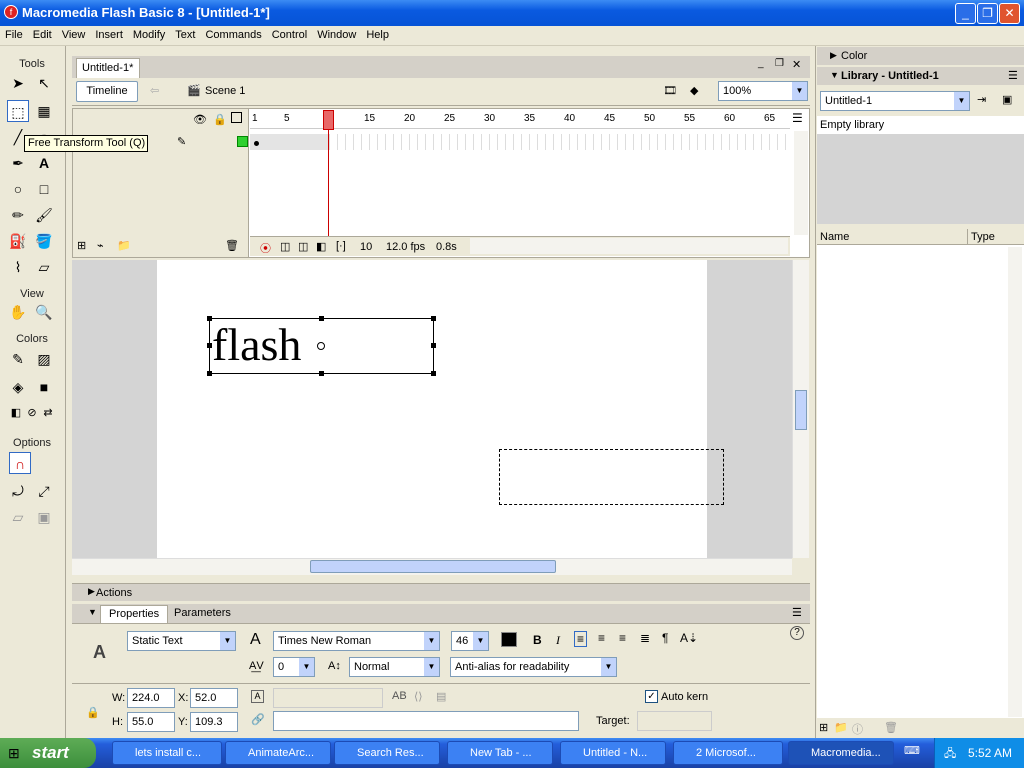  What do you see at coordinates (285, 246) in the screenshot?
I see `onion-skin-icon: ◫` at bounding box center [285, 246].